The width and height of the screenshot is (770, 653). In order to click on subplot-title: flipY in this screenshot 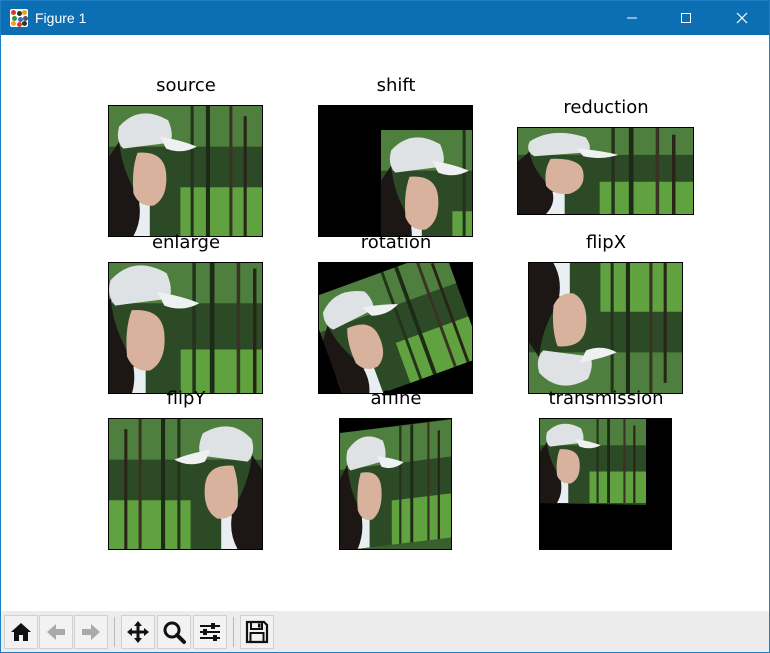, I will do `click(186, 398)`.